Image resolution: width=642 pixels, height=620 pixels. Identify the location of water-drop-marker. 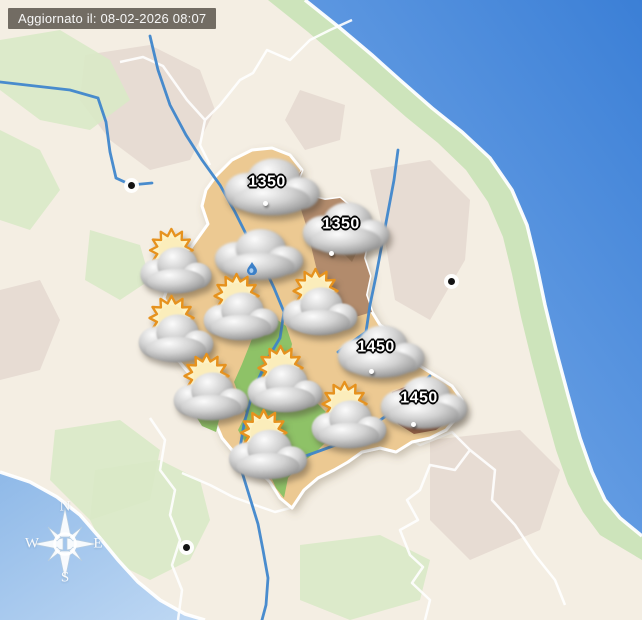
(252, 268).